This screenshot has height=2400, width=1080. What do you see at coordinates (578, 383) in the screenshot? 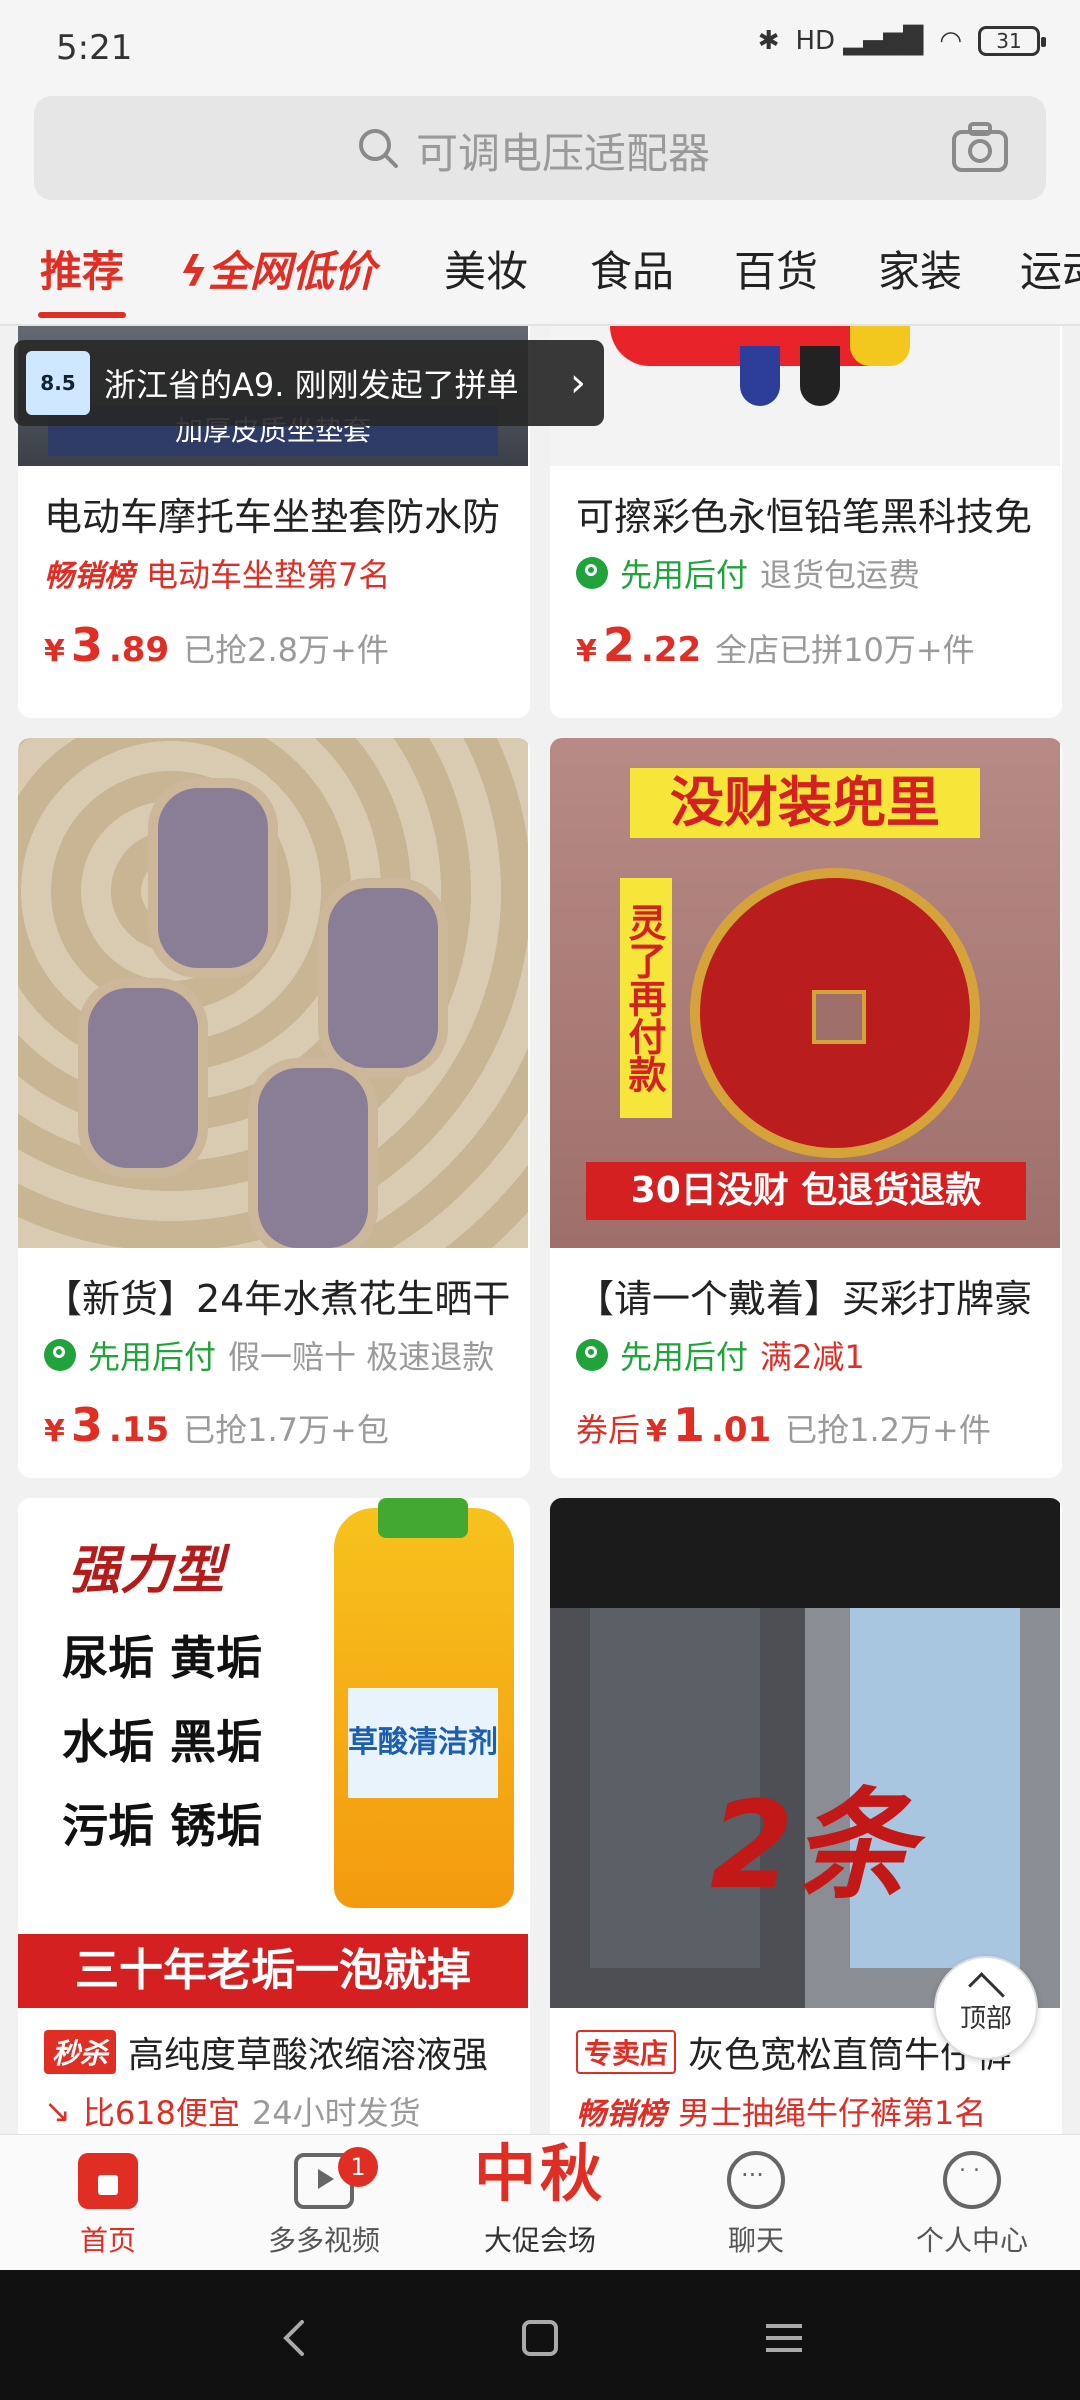
I see `chevron-right-icon: ›` at bounding box center [578, 383].